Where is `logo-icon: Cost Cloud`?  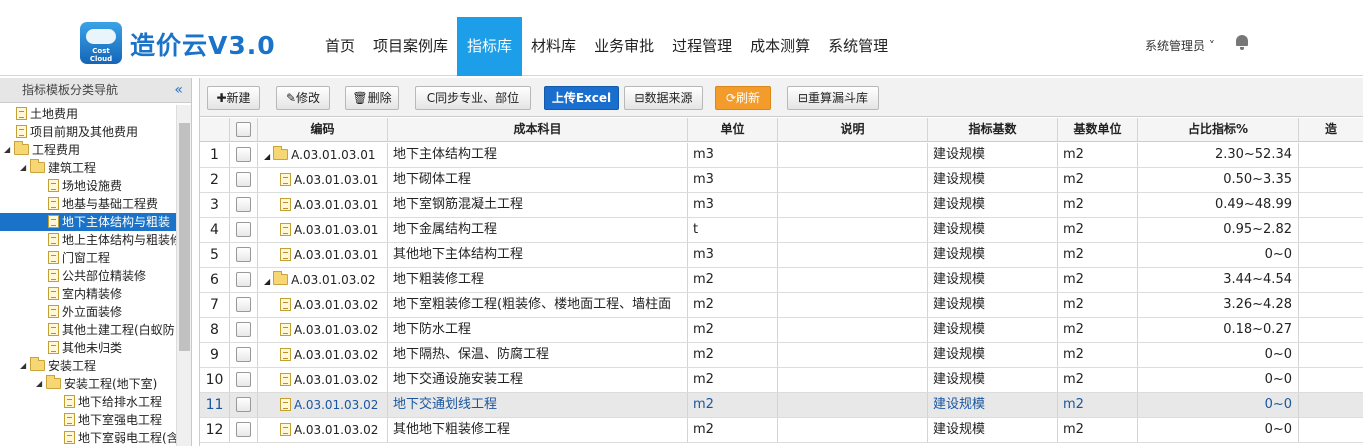
logo-icon: Cost Cloud is located at coordinates (101, 43).